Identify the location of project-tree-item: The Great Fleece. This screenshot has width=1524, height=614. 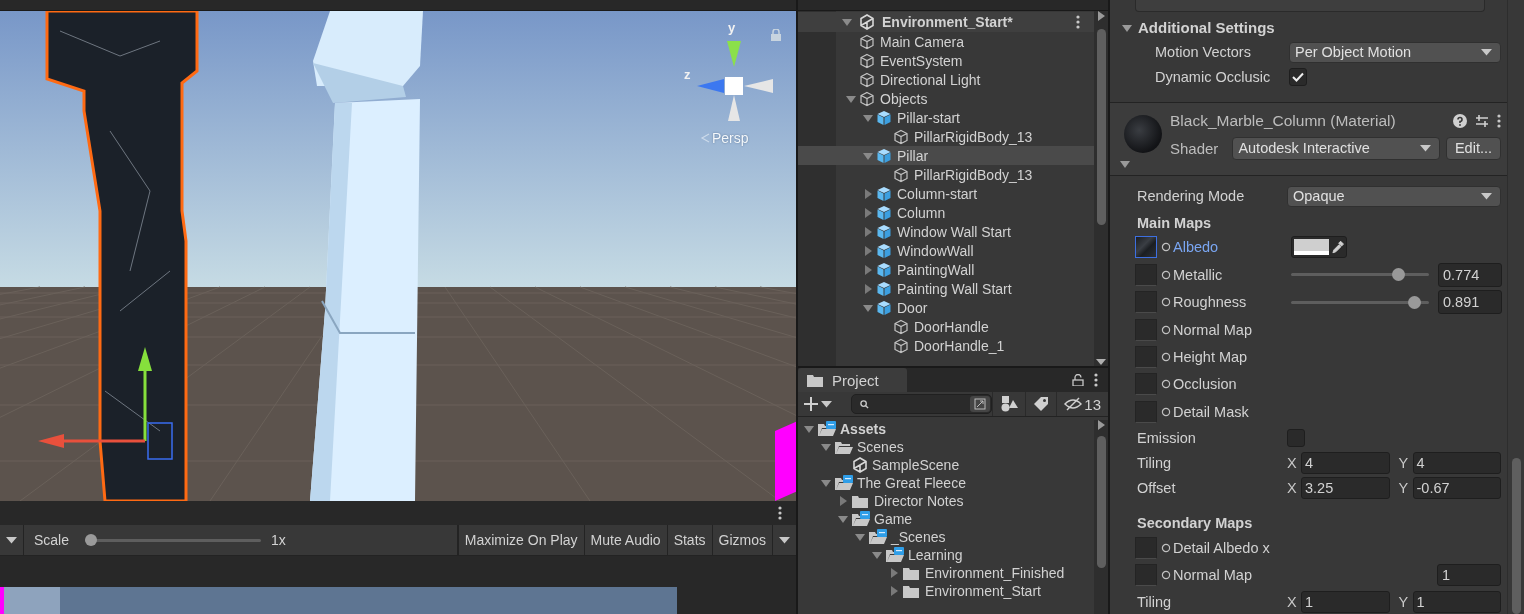
(946, 483).